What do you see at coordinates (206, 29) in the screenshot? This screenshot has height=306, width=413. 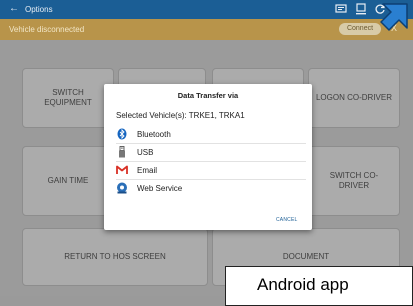 I see `connection-status-bar: Vehicle disconnected Connect X` at bounding box center [206, 29].